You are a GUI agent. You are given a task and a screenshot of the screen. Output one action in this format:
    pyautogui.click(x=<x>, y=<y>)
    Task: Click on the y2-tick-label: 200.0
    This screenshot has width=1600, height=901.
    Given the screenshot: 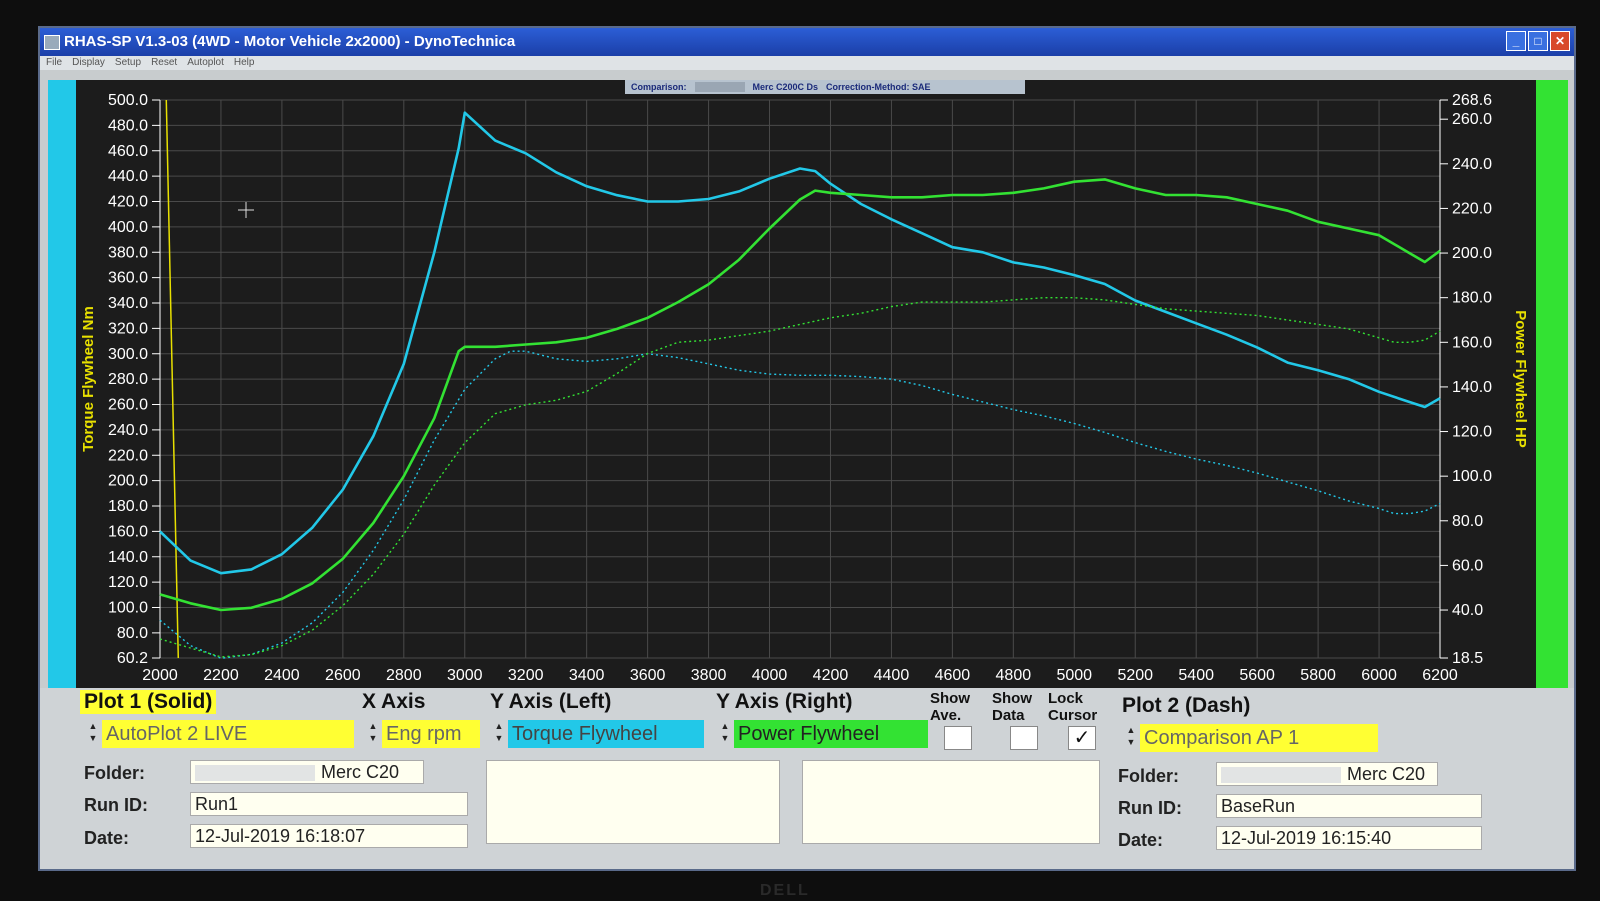 What is the action you would take?
    pyautogui.click(x=1472, y=253)
    